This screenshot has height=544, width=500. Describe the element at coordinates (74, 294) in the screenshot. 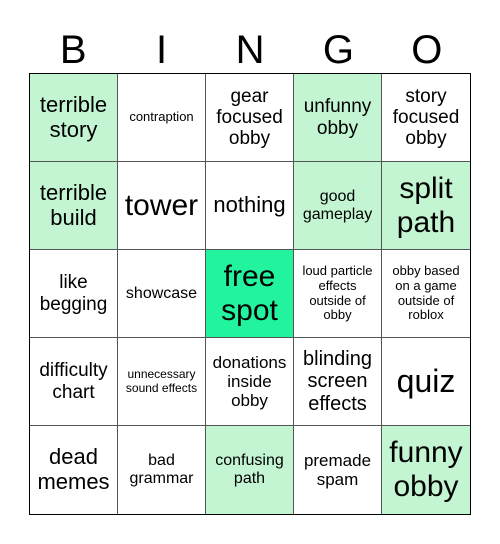

I see `bingo-cell: like begging` at that location.